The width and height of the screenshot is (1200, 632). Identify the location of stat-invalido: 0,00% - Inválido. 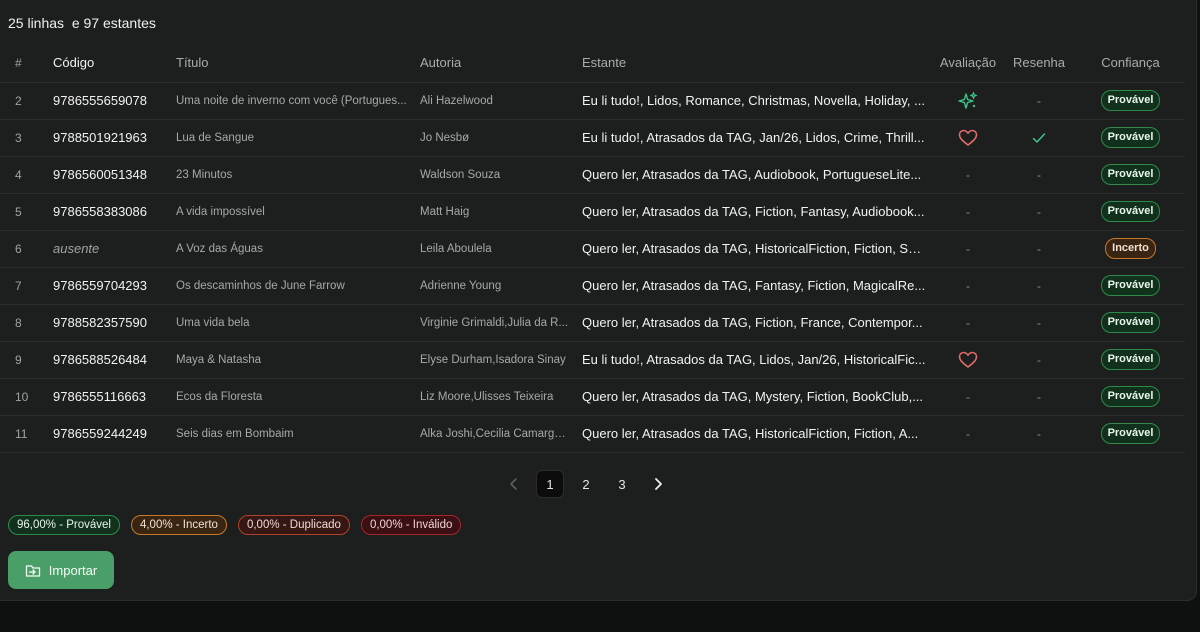
(411, 525).